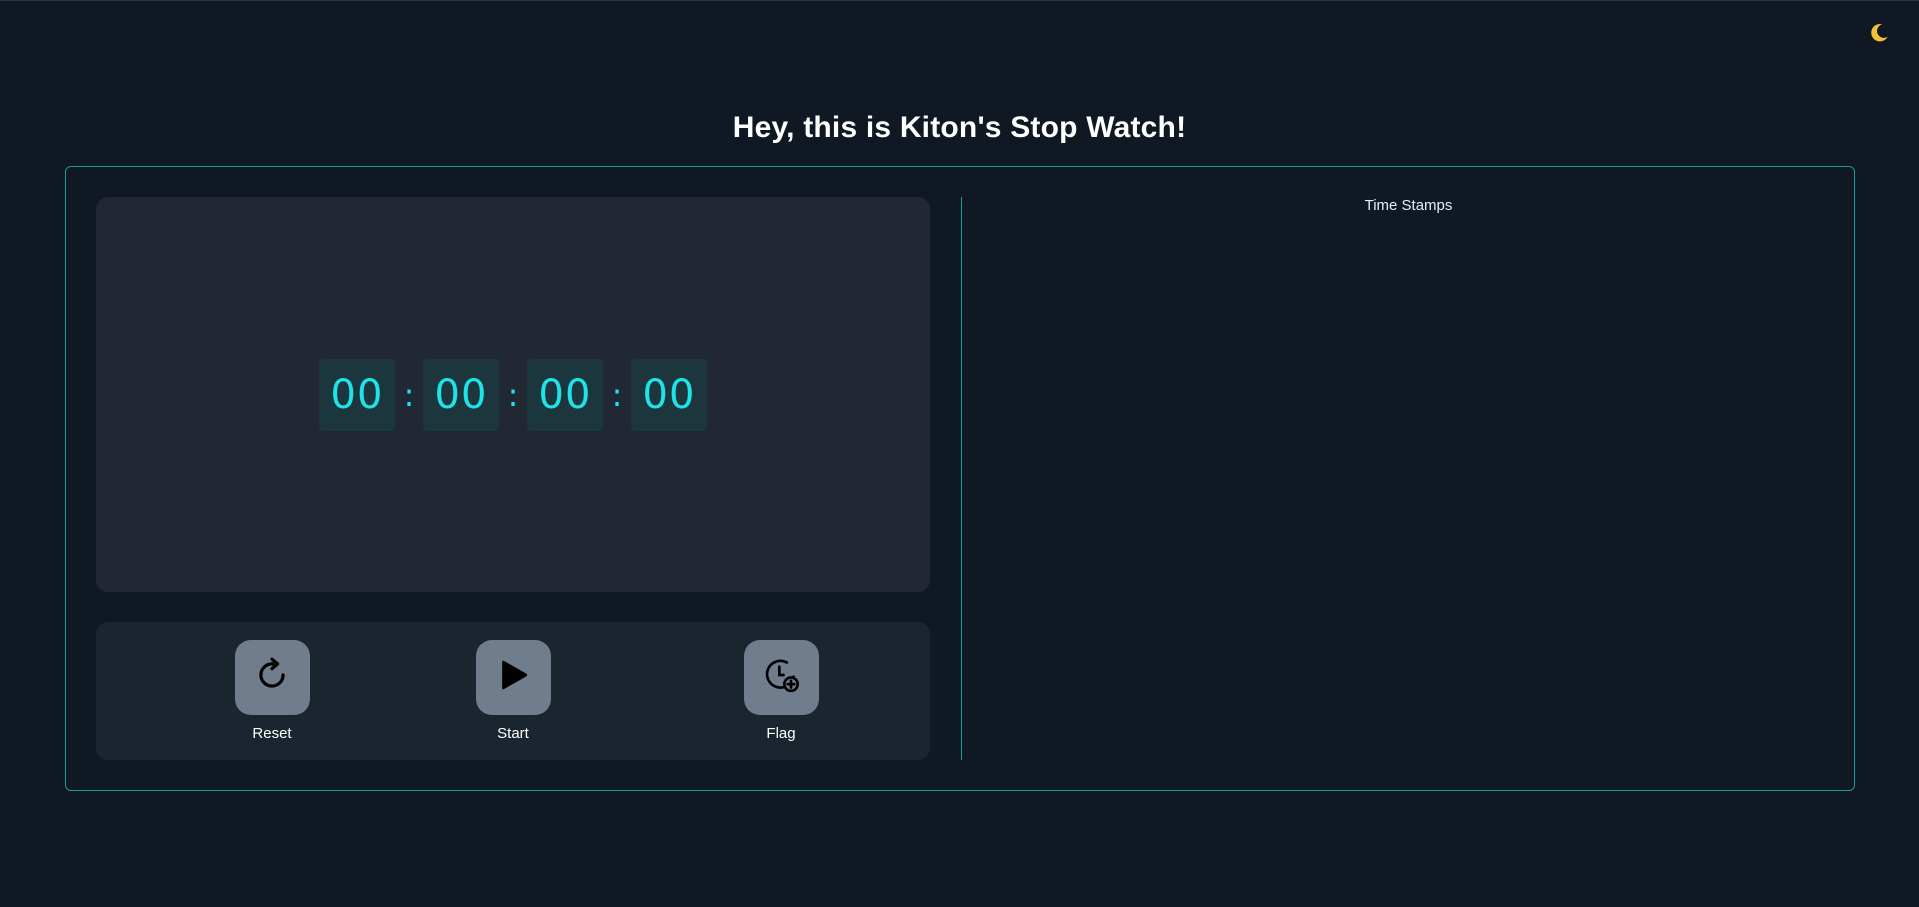 The width and height of the screenshot is (1919, 907). I want to click on seconds-digits: 00, so click(565, 394).